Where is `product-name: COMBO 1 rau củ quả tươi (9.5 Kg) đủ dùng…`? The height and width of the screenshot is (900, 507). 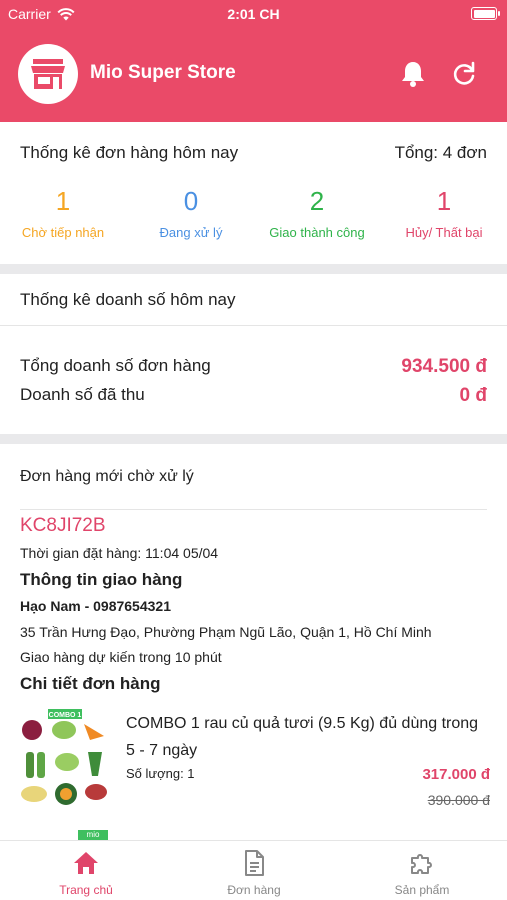 product-name: COMBO 1 rau củ quả tươi (9.5 Kg) đủ dùng… is located at coordinates (302, 737).